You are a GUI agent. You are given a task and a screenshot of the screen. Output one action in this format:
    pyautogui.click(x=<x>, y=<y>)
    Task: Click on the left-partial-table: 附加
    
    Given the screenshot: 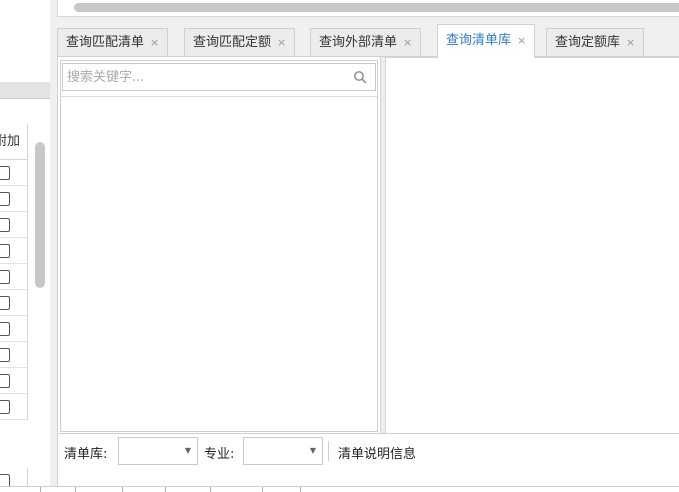 What is the action you would take?
    pyautogui.click(x=25, y=287)
    